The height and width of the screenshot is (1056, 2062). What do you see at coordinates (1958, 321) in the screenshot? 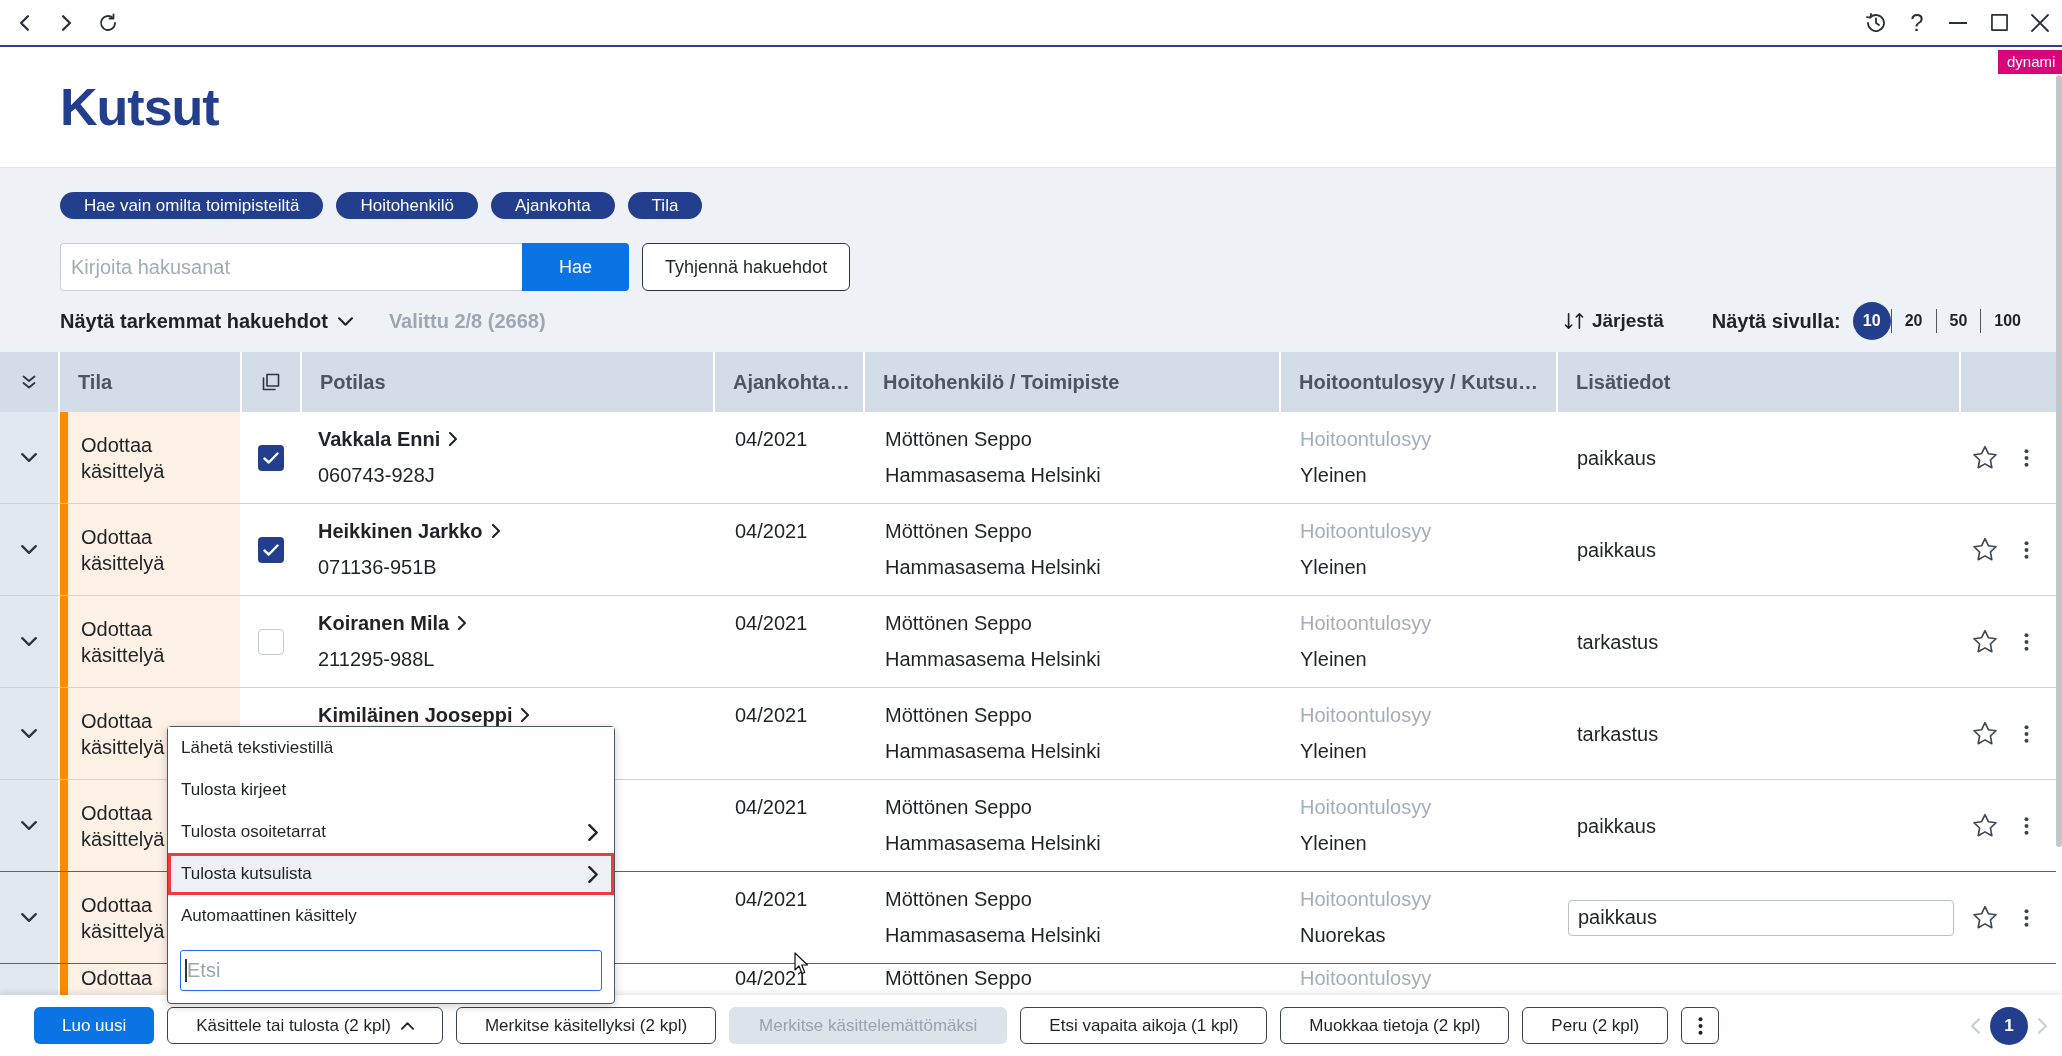
I see `page-size-option: 50` at bounding box center [1958, 321].